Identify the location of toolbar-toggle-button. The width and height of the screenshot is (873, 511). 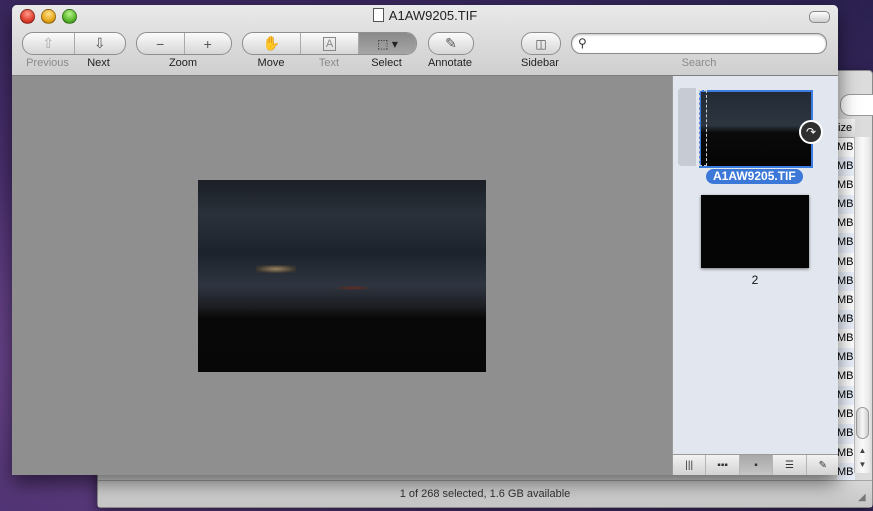
(819, 17).